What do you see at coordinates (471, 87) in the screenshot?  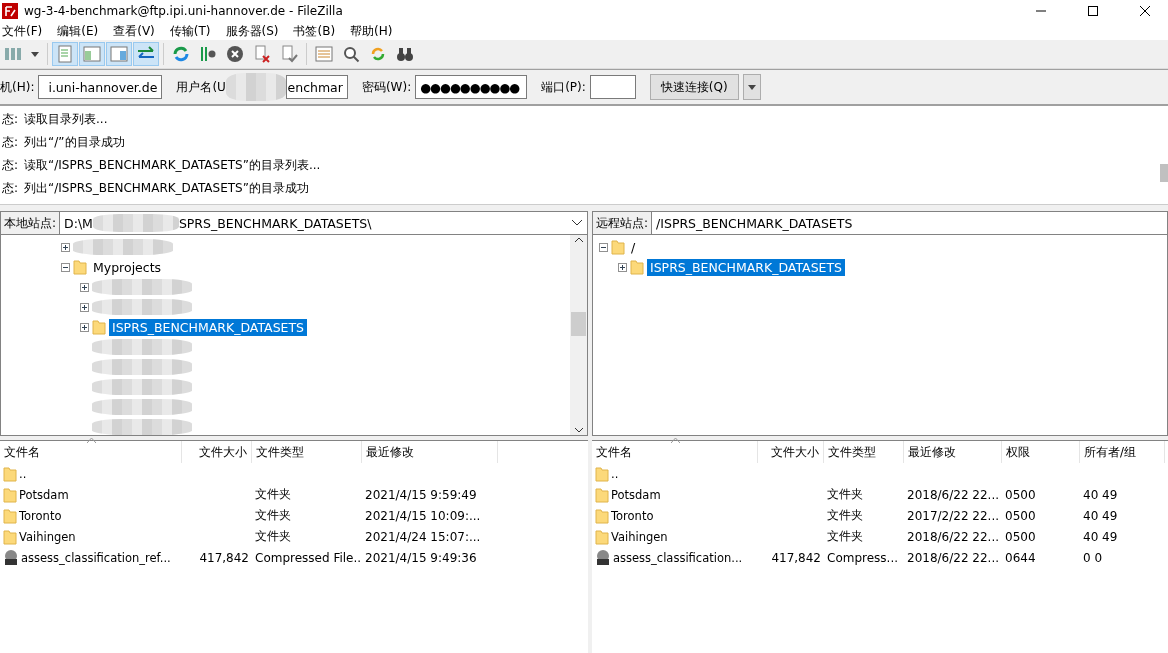 I see `password-field: ●●●●●●●●●●` at bounding box center [471, 87].